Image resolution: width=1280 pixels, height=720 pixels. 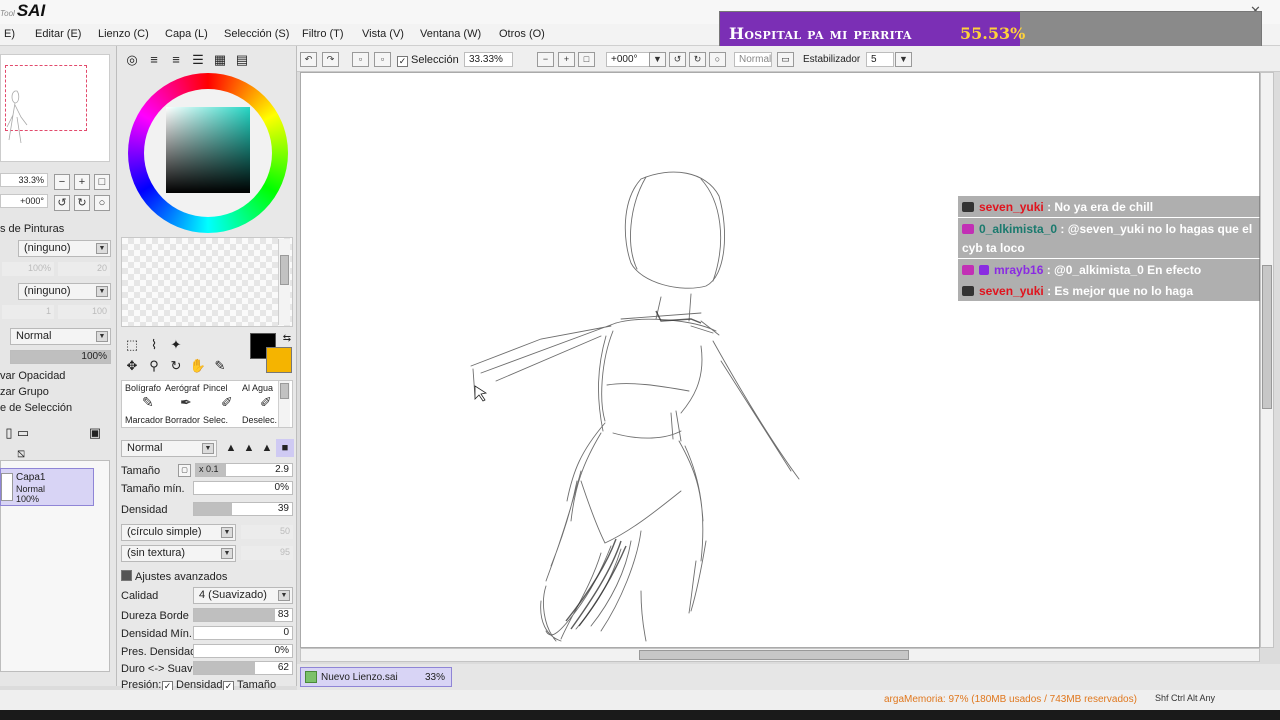 What do you see at coordinates (780, 655) in the screenshot?
I see `canvas-horizontal-scrollbar` at bounding box center [780, 655].